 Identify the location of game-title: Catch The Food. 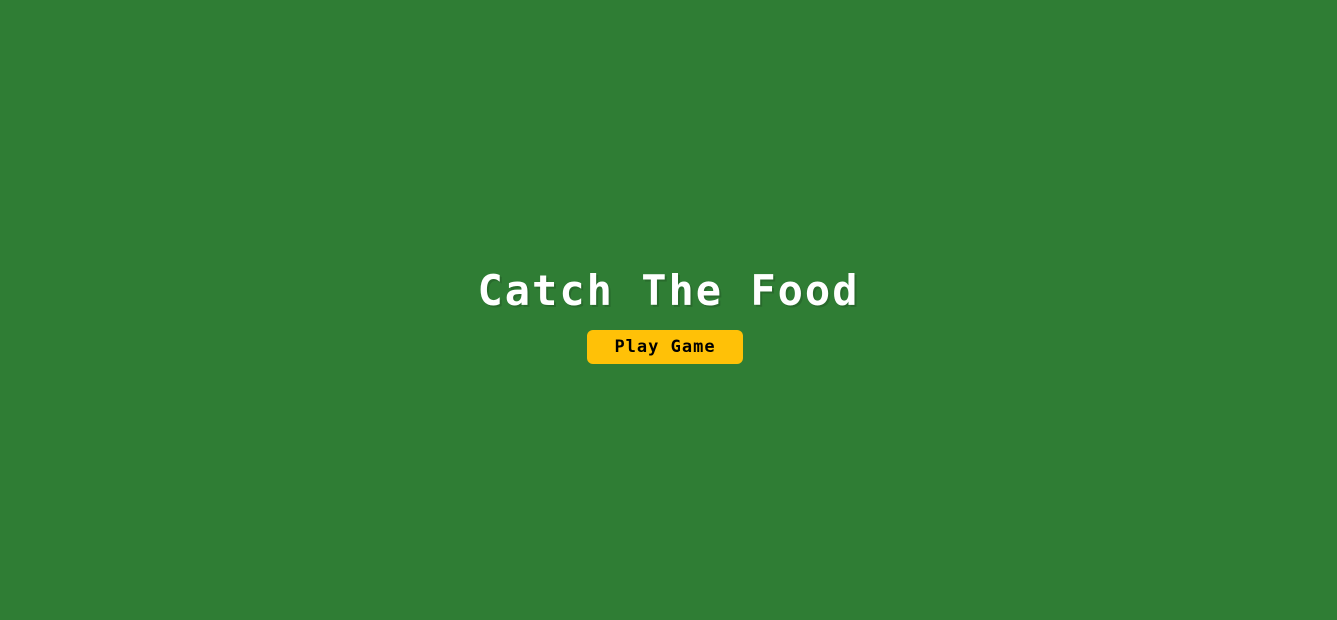
(668, 290).